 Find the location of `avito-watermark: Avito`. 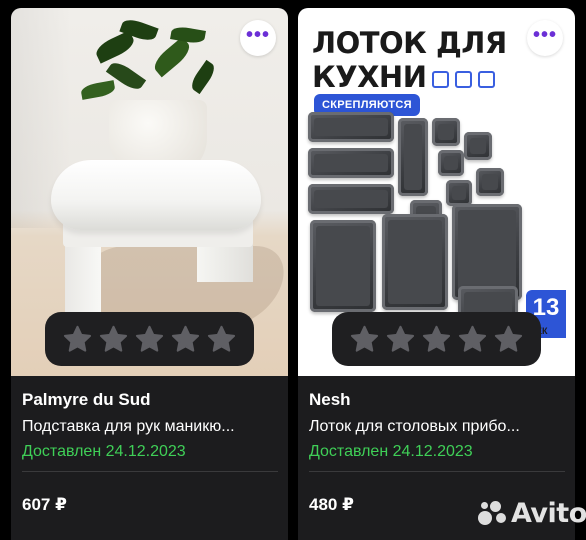

avito-watermark: Avito is located at coordinates (532, 513).